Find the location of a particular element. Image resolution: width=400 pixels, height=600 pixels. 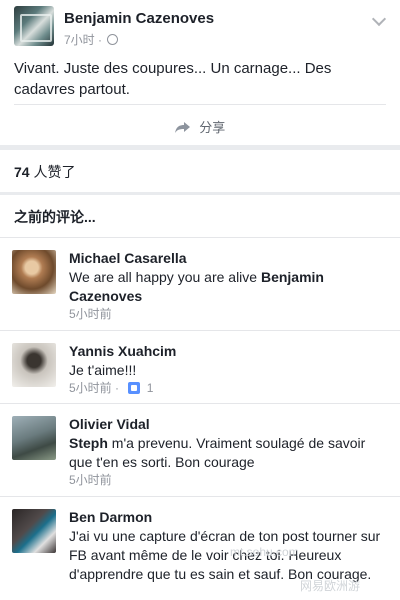

post-author-name: Benjamin Cazenoves is located at coordinates (139, 18).